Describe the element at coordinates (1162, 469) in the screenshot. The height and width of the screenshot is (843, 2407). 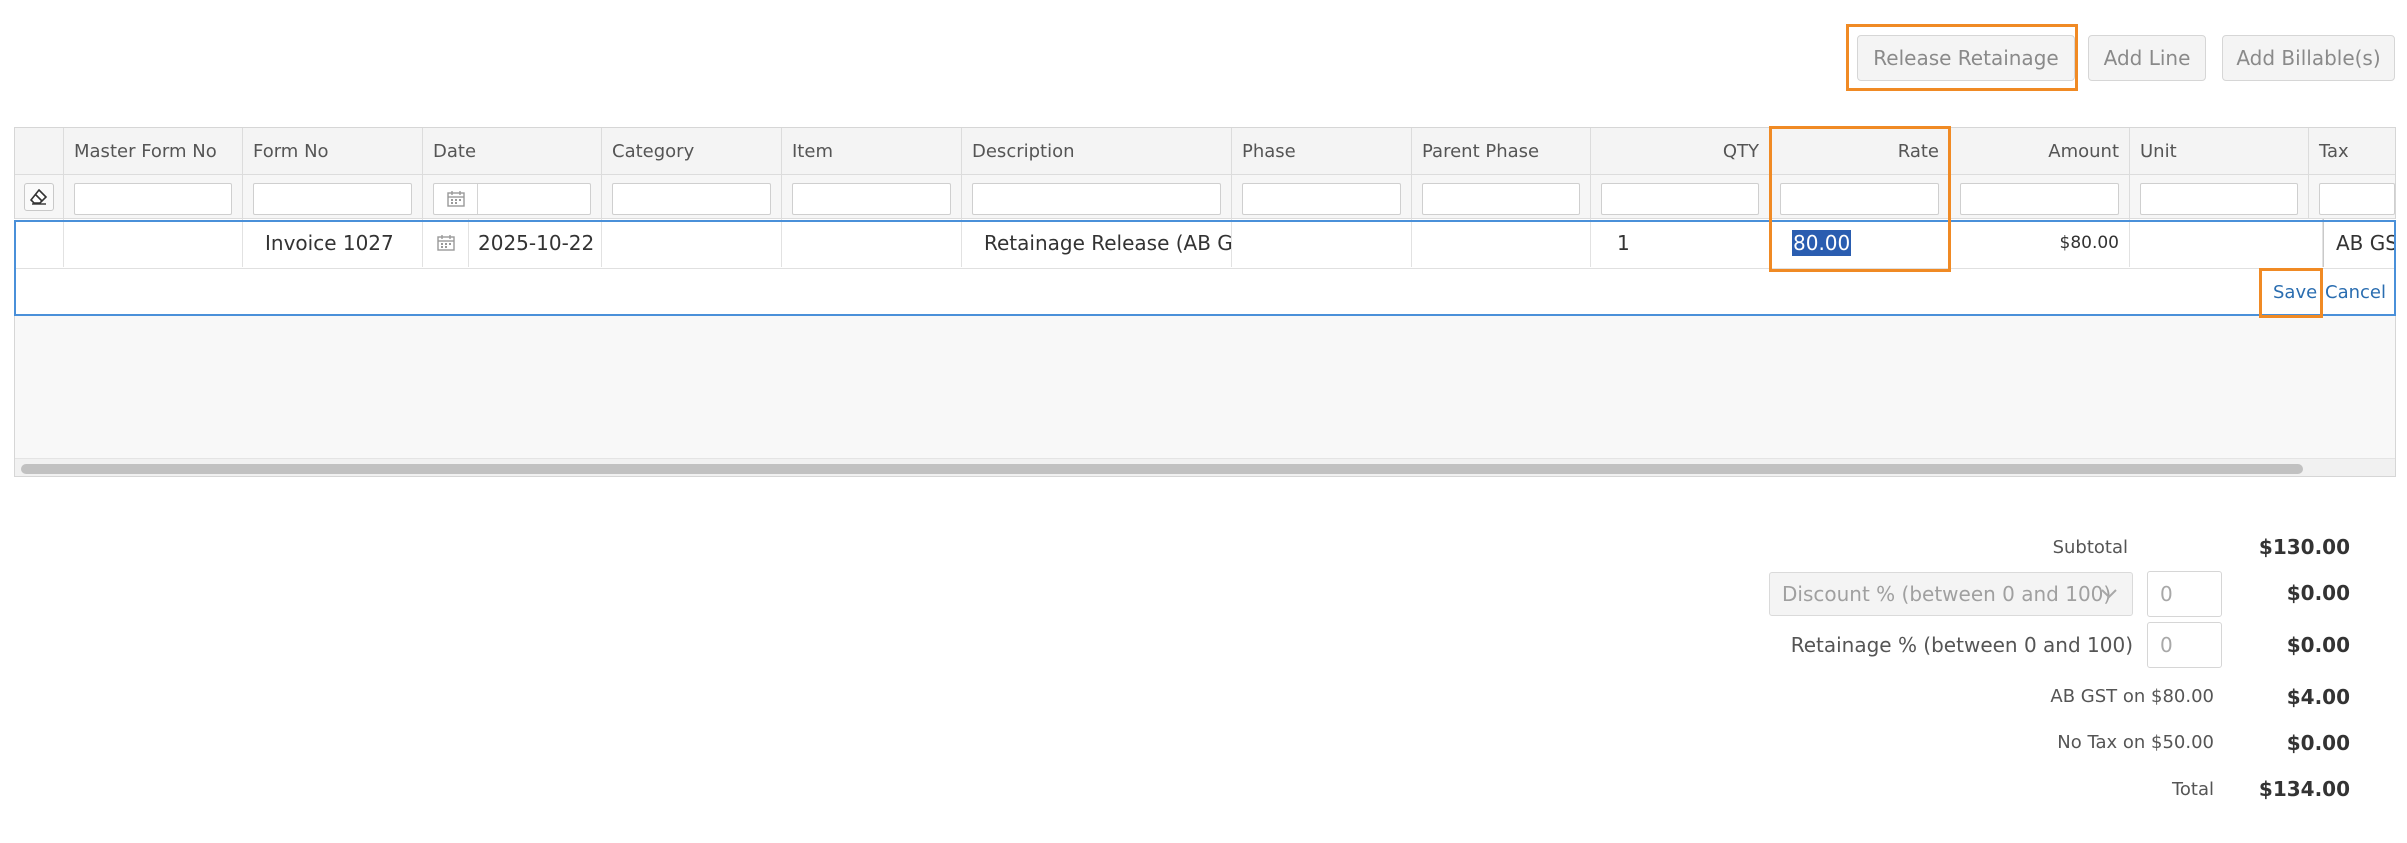
I see `horizontal-scrollbar-thumb` at that location.